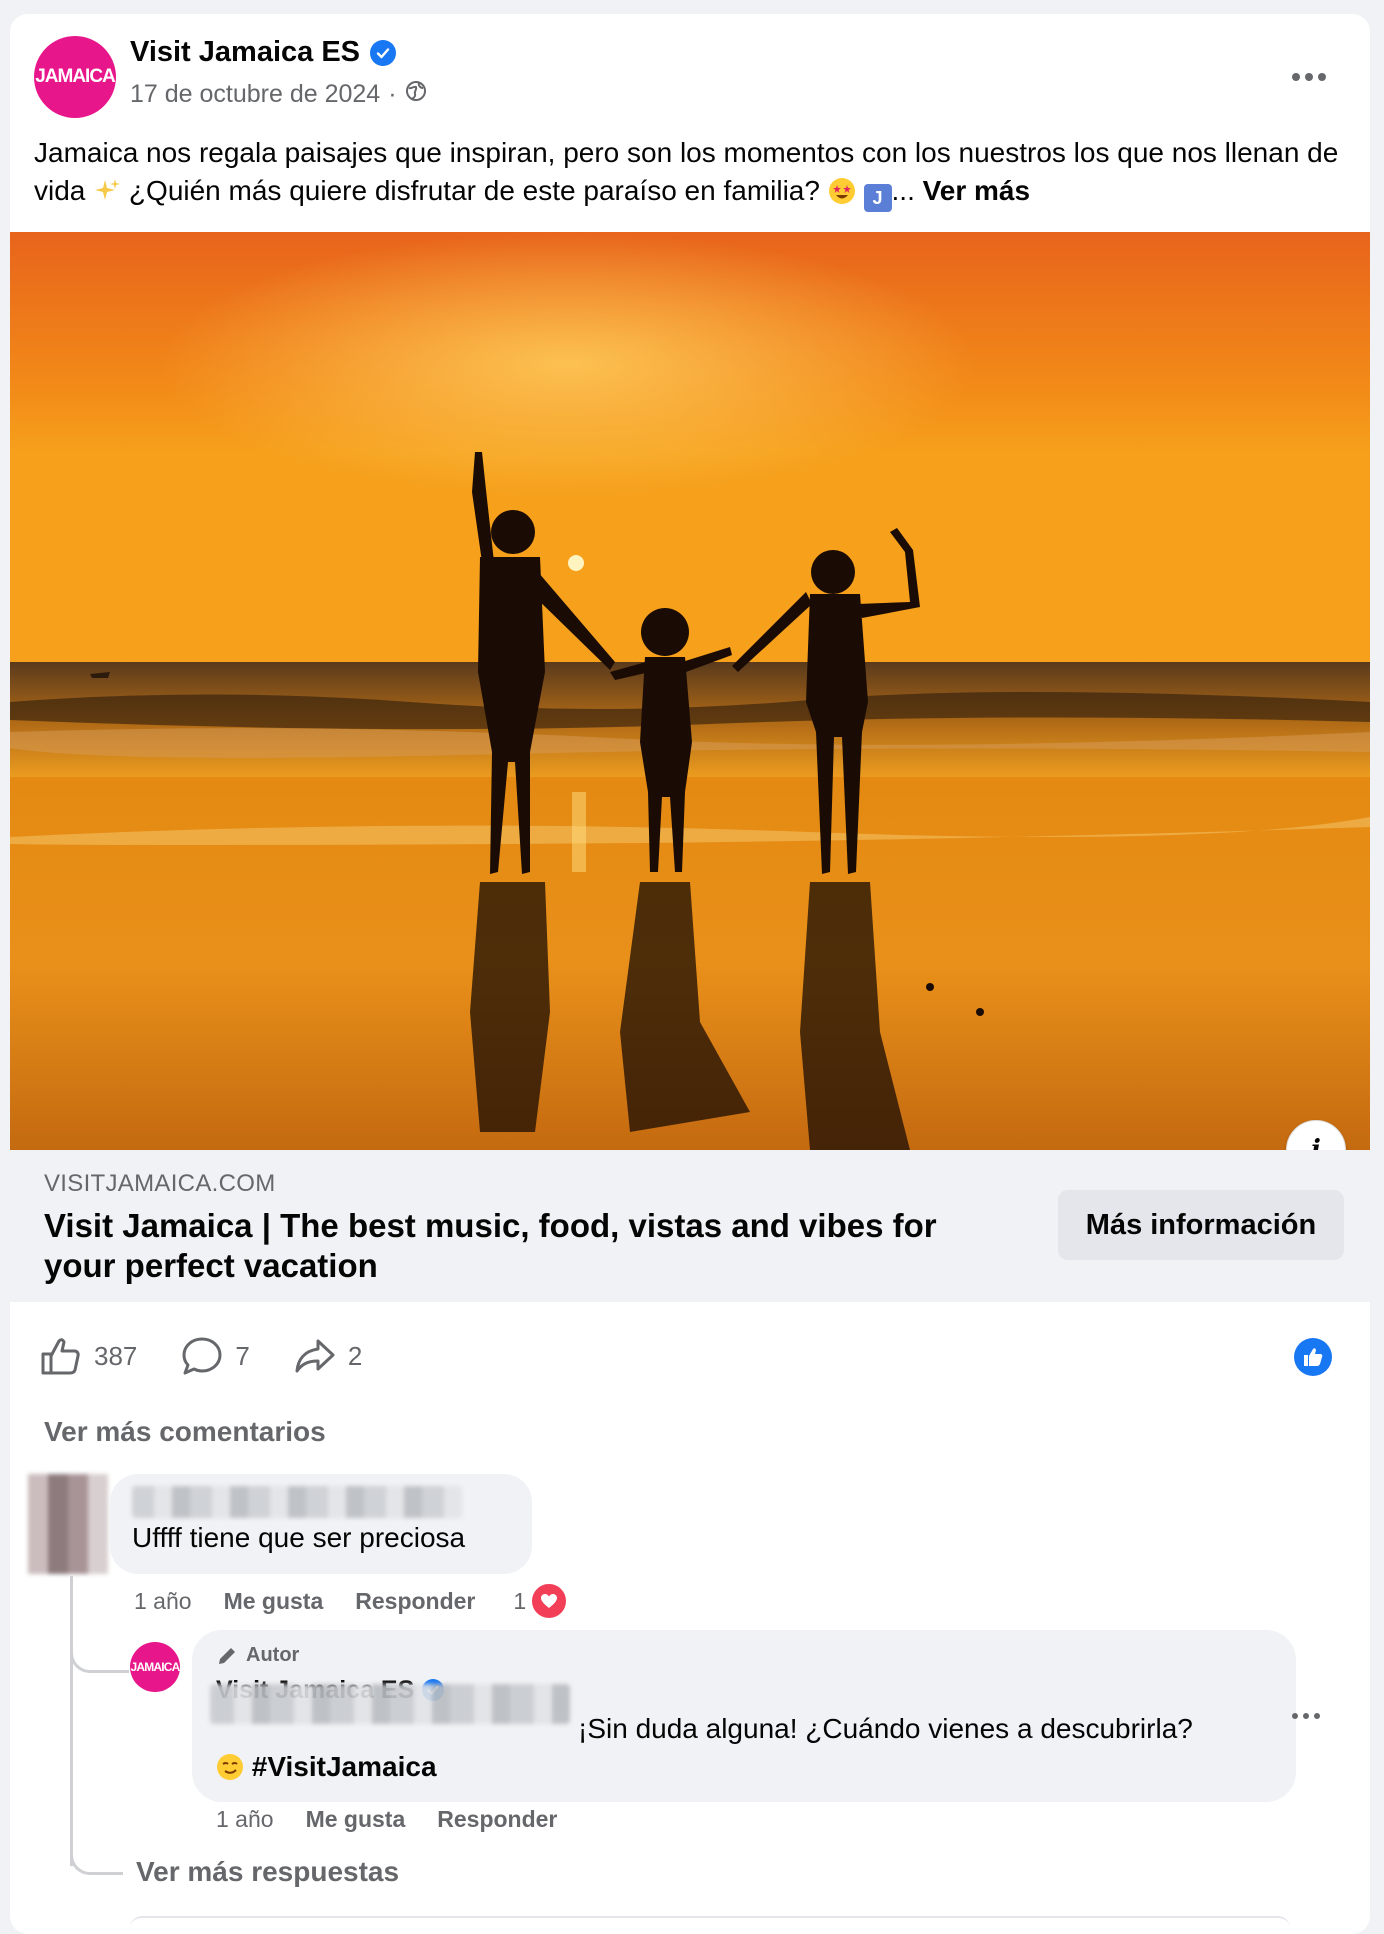  Describe the element at coordinates (202, 1356) in the screenshot. I see `comment-bubble-icon` at that location.